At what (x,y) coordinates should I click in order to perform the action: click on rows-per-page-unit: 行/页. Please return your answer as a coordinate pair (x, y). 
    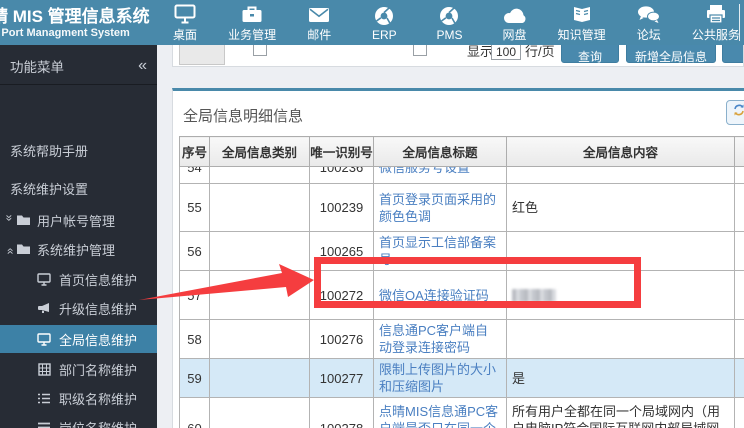
    Looking at the image, I should click on (540, 52).